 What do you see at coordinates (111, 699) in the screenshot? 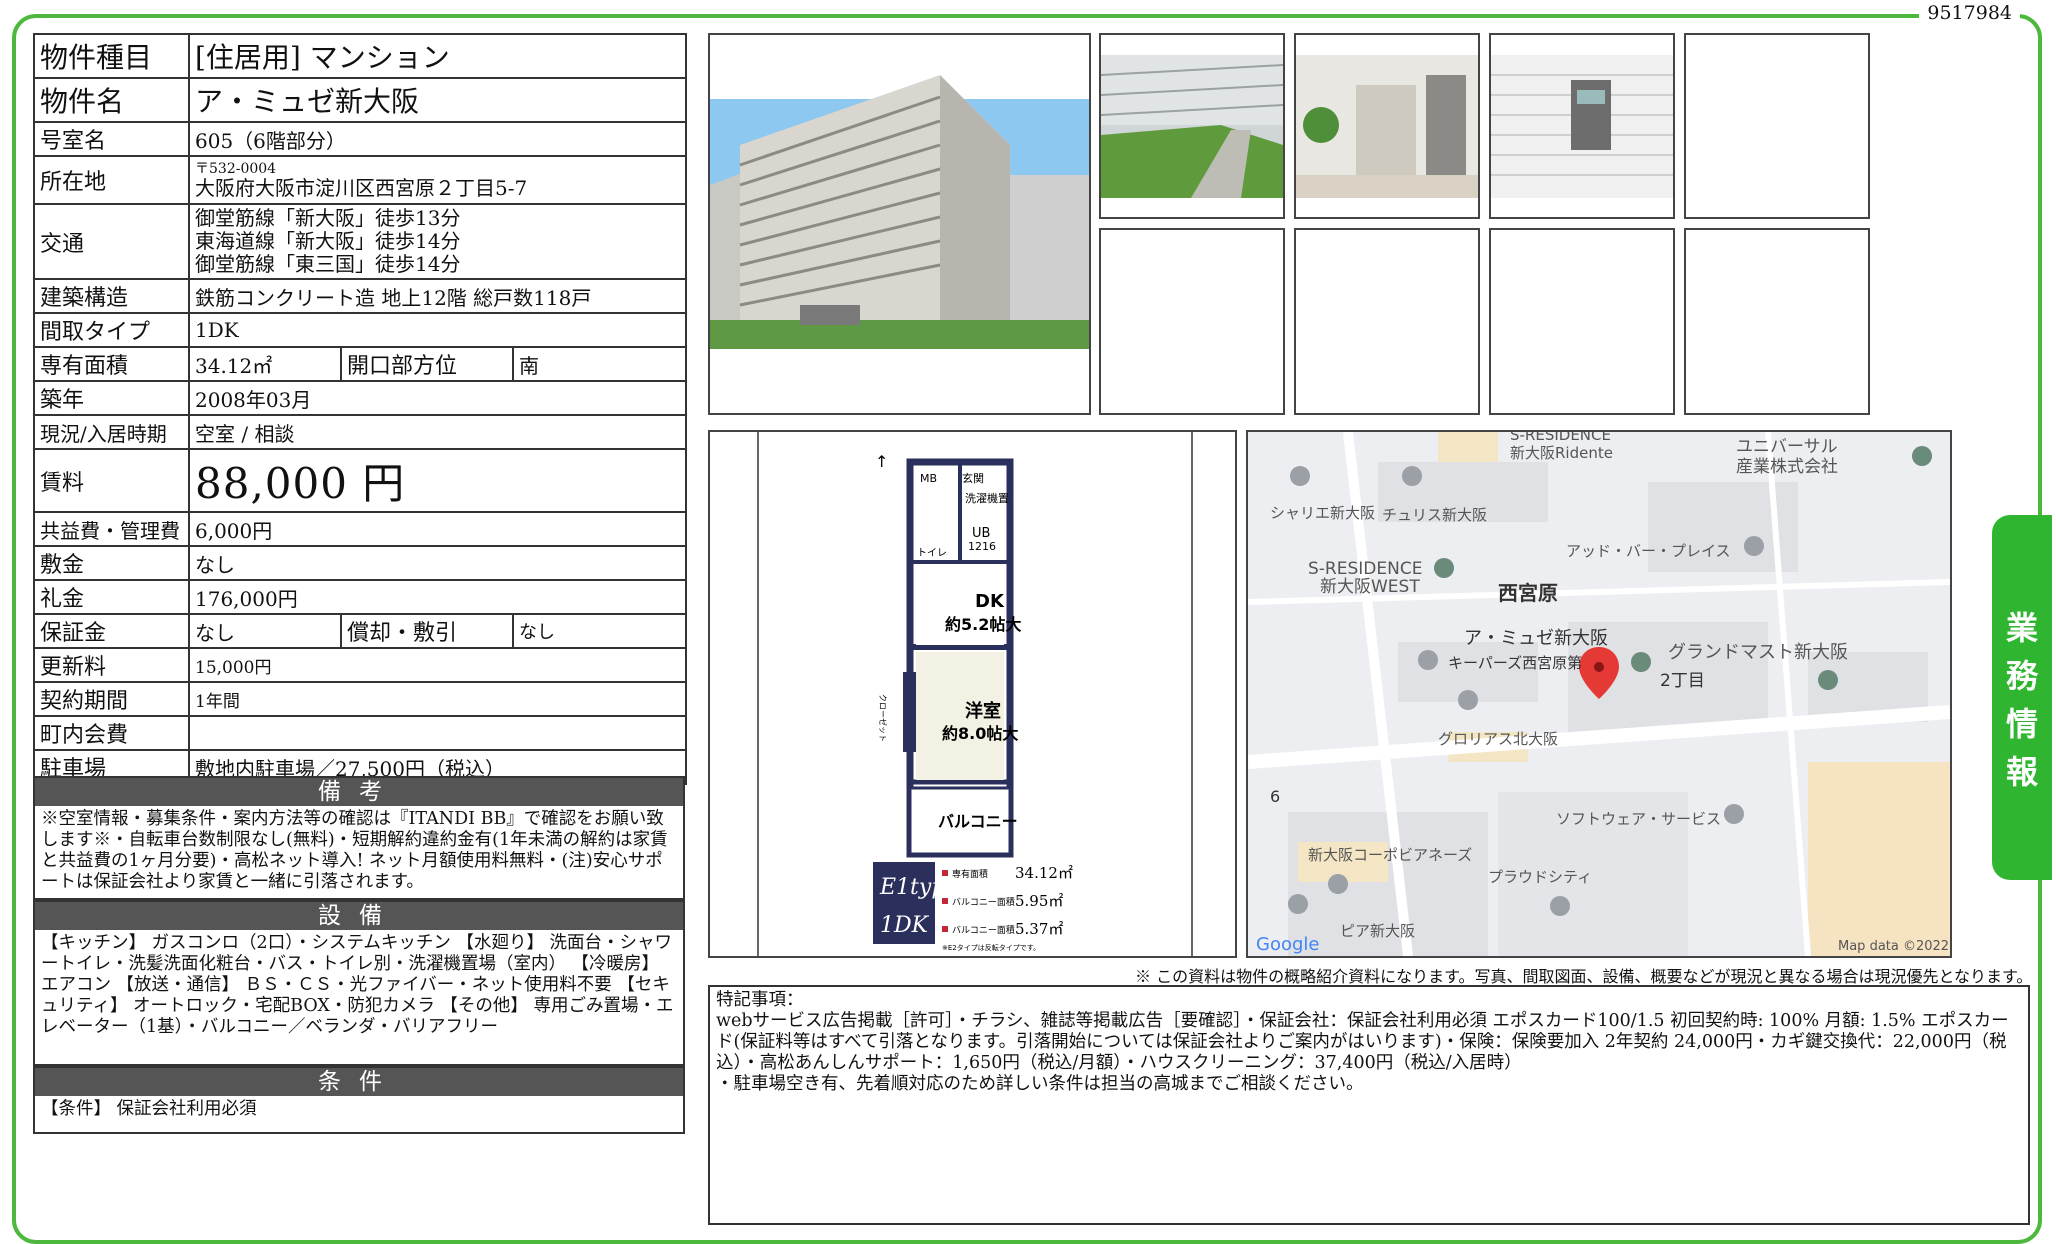
I see `label-contract: 契約期間` at bounding box center [111, 699].